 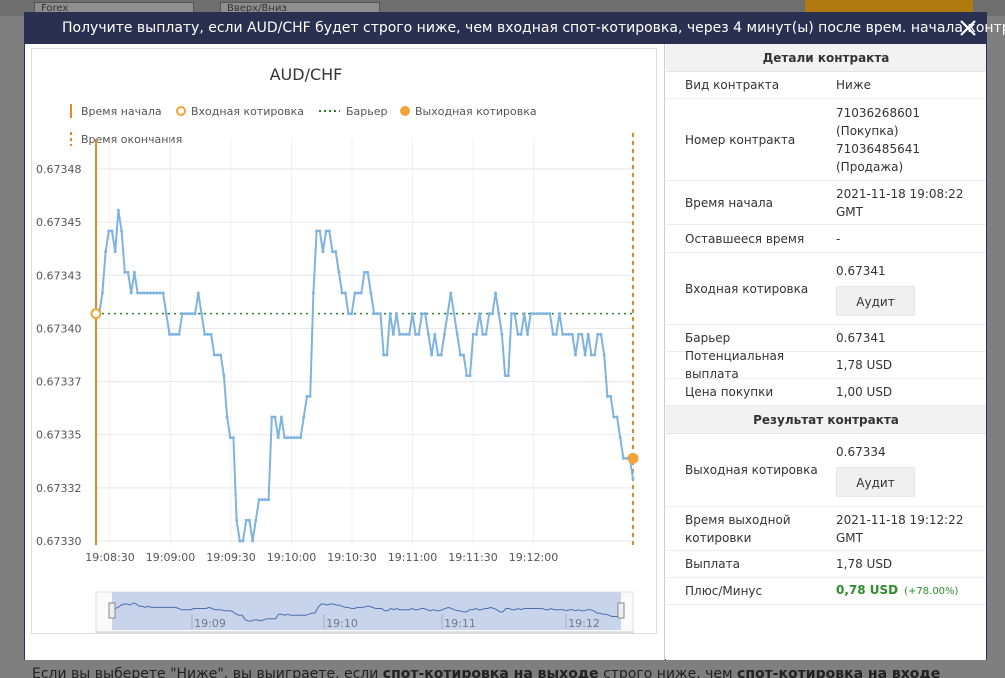 What do you see at coordinates (861, 338) in the screenshot?
I see `barrier-value: 0.67341` at bounding box center [861, 338].